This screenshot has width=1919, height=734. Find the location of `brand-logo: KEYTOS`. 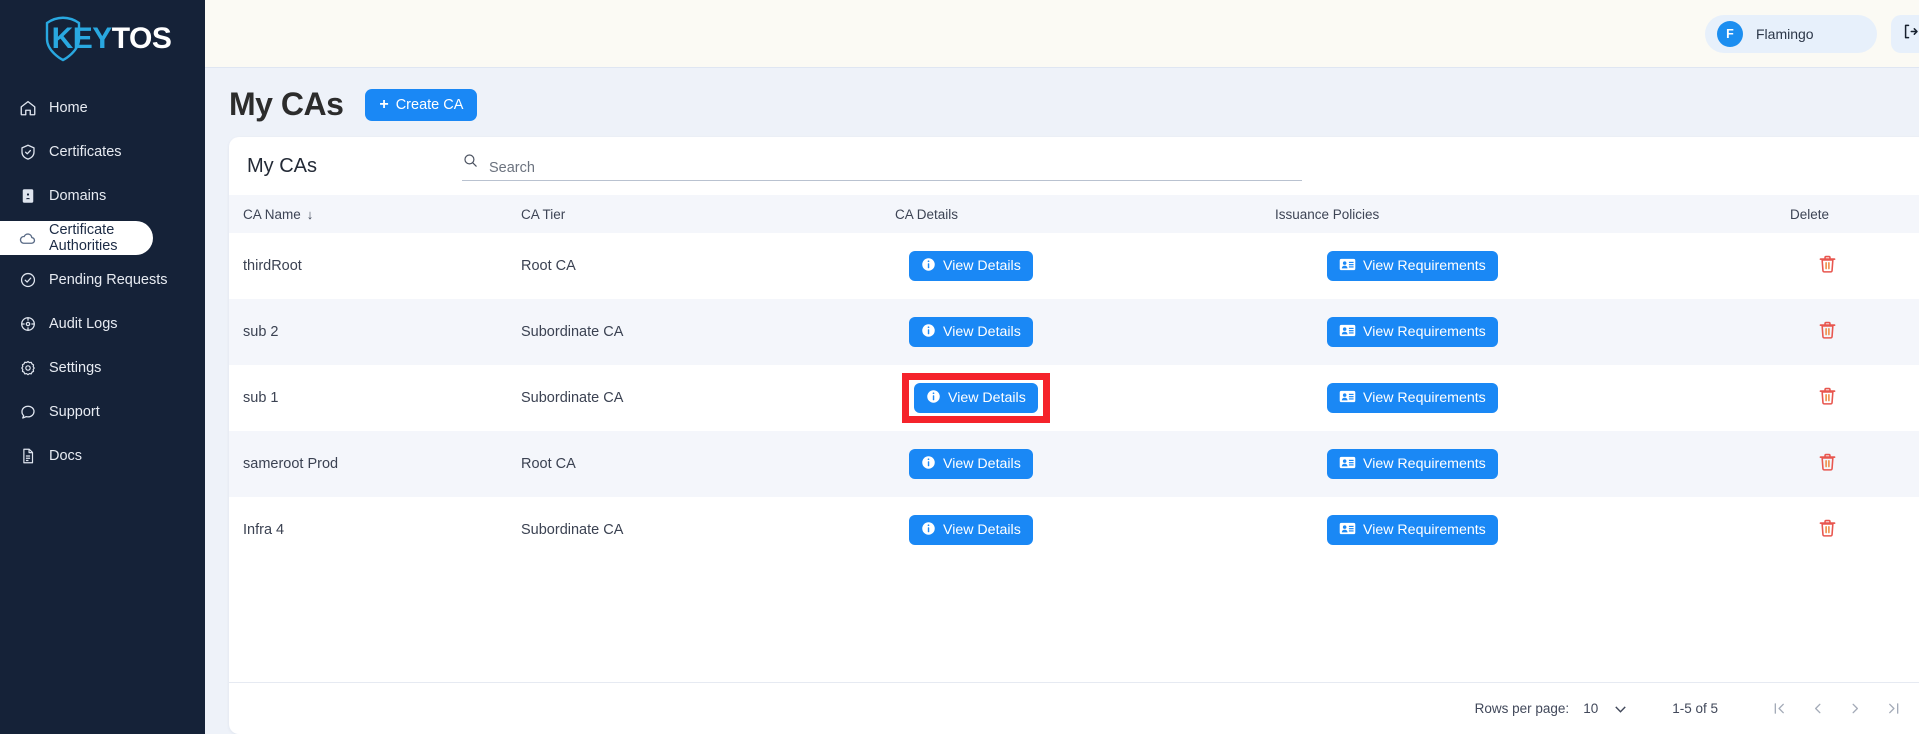

brand-logo: KEYTOS is located at coordinates (102, 39).